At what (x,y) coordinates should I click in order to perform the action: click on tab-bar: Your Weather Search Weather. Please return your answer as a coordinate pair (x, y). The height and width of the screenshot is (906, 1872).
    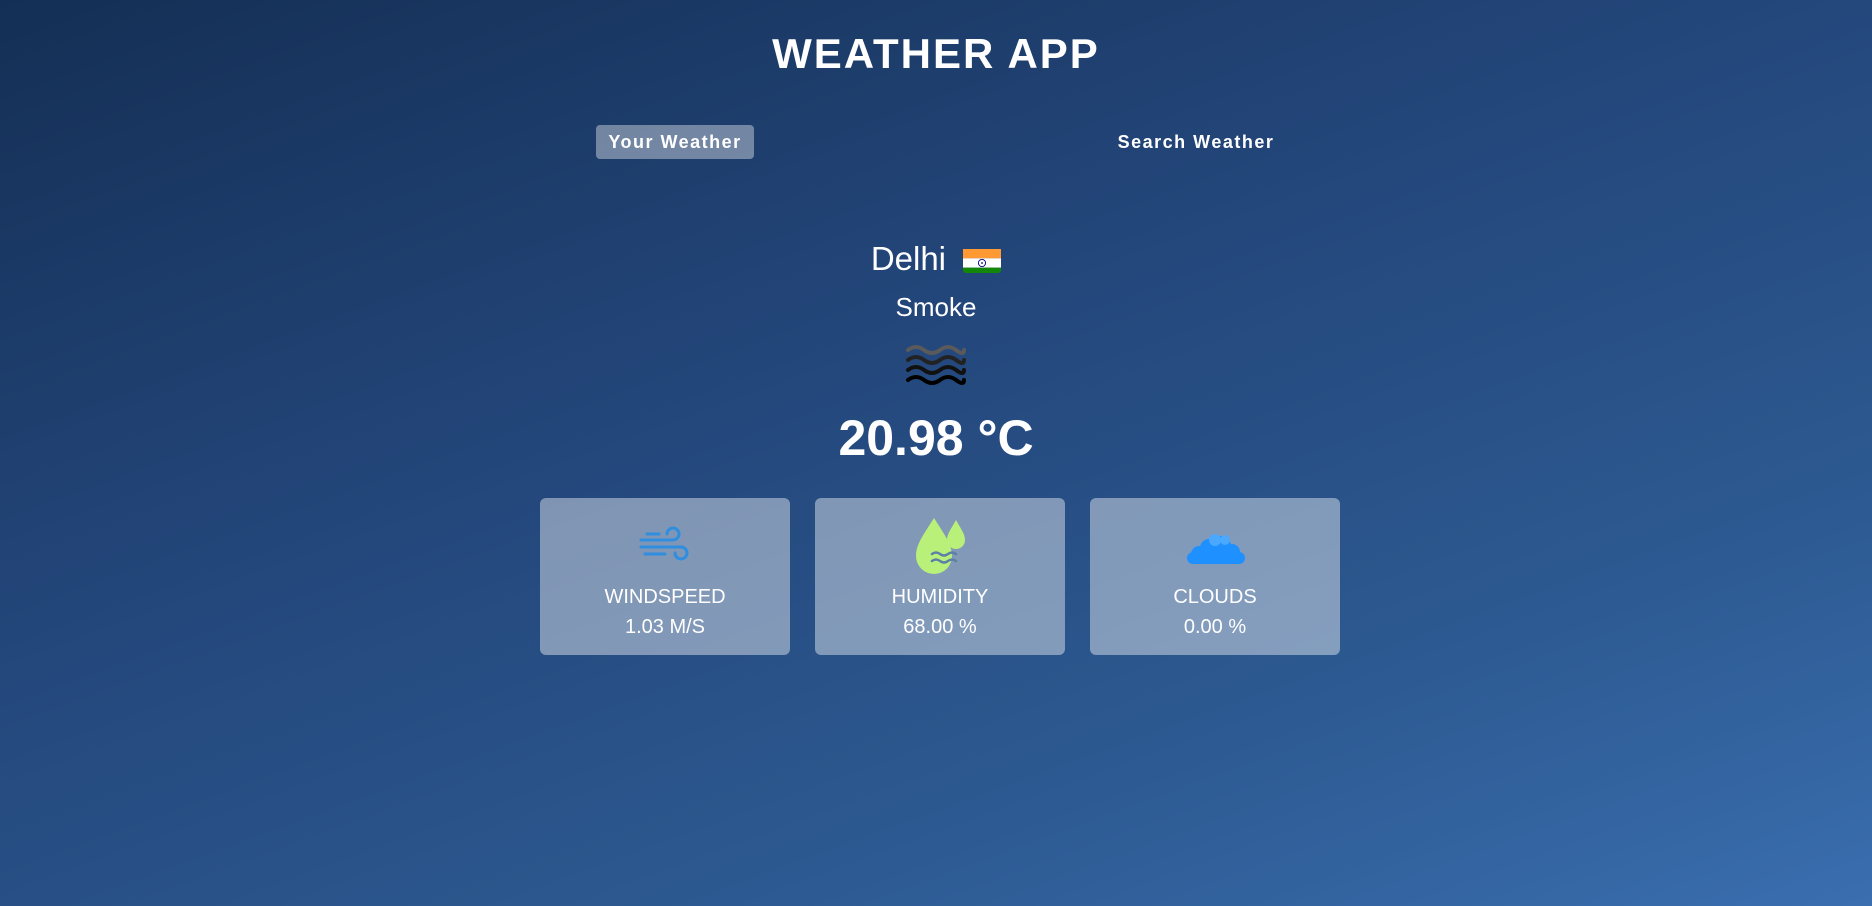
    Looking at the image, I should click on (946, 142).